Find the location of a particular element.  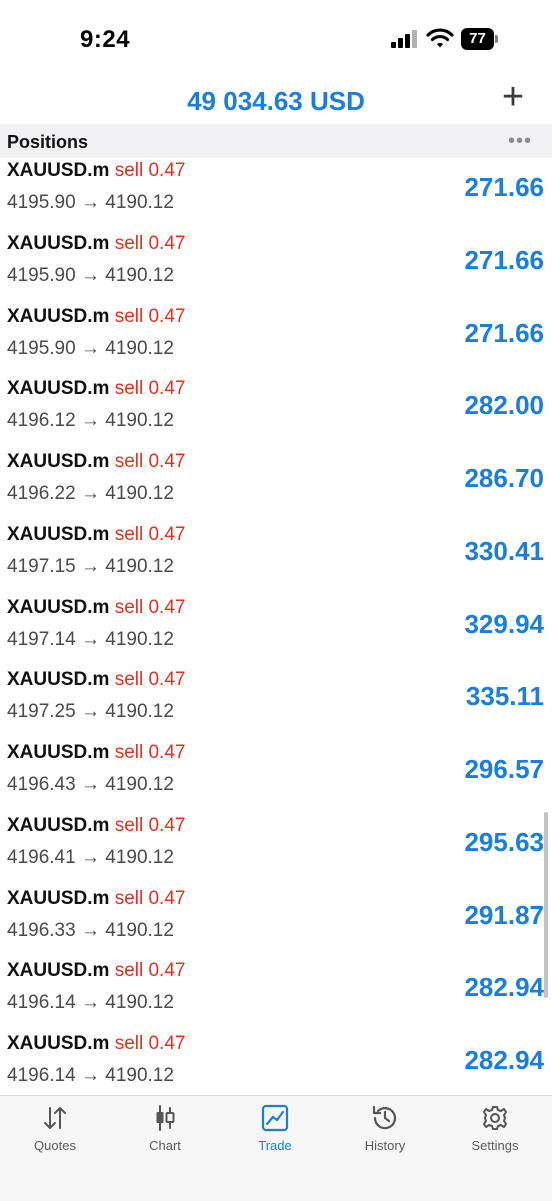

header: 49 034.63 USD + is located at coordinates (276, 100).